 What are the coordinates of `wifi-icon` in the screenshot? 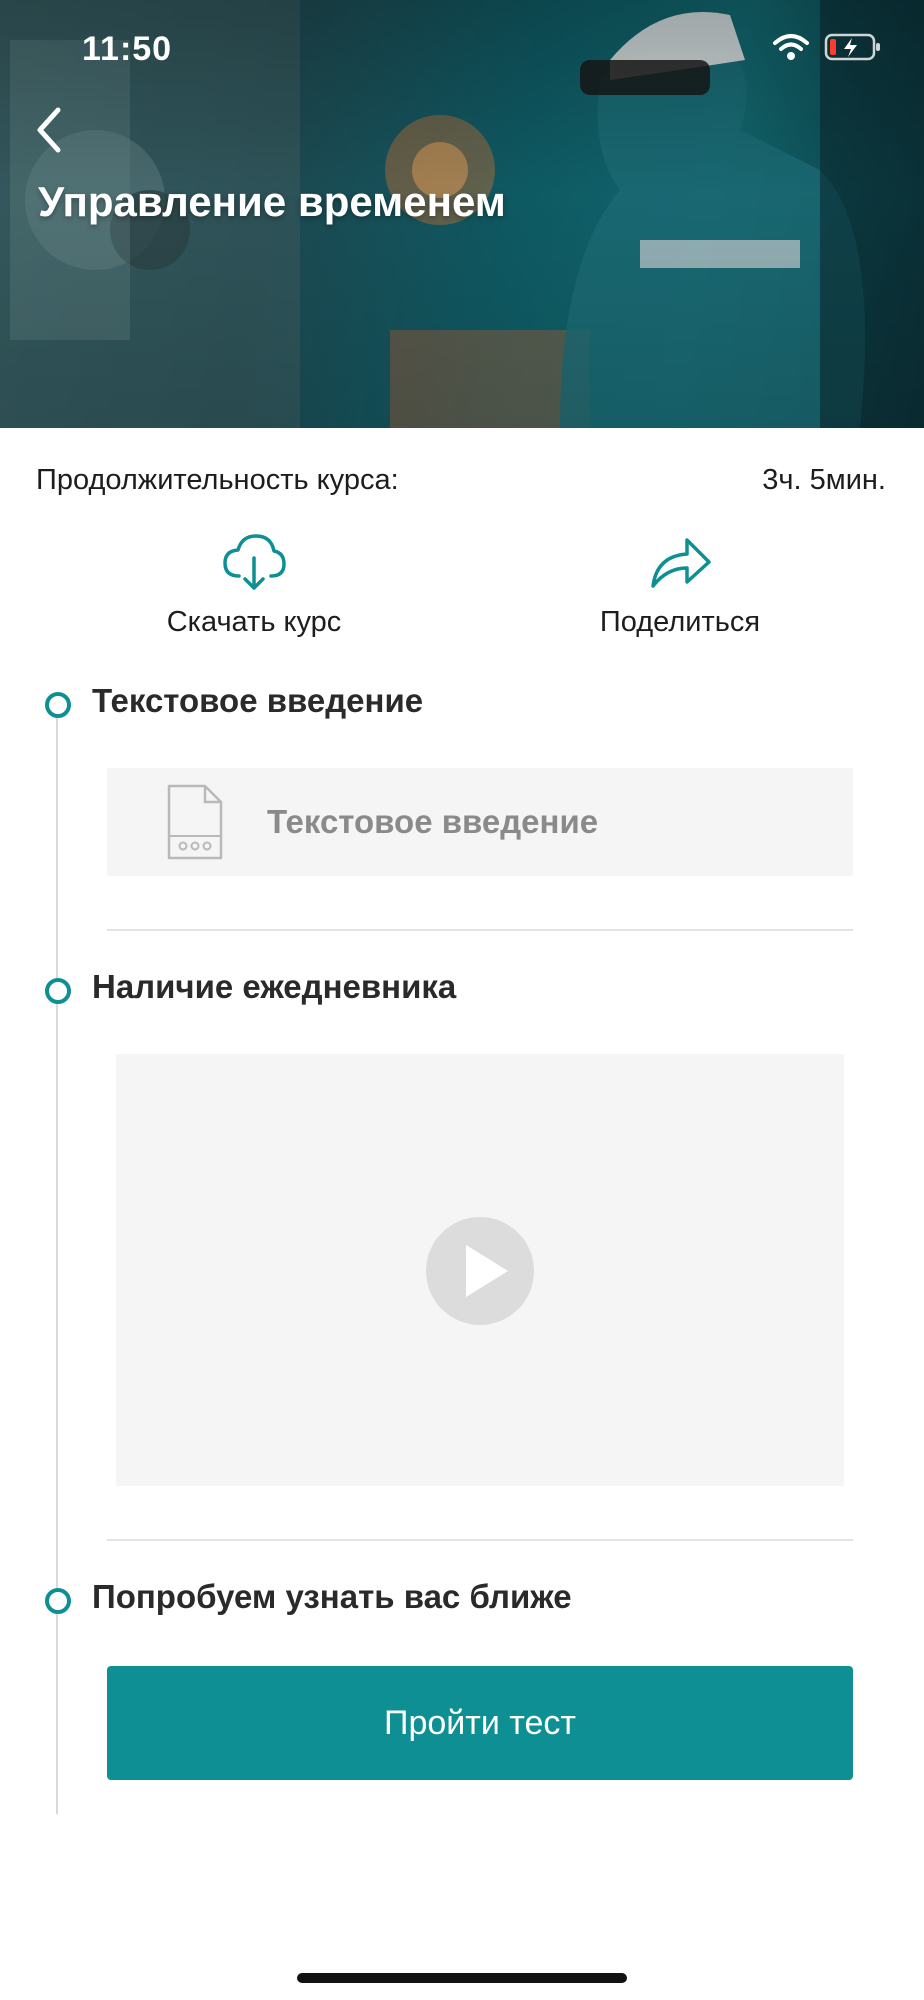 It's located at (791, 47).